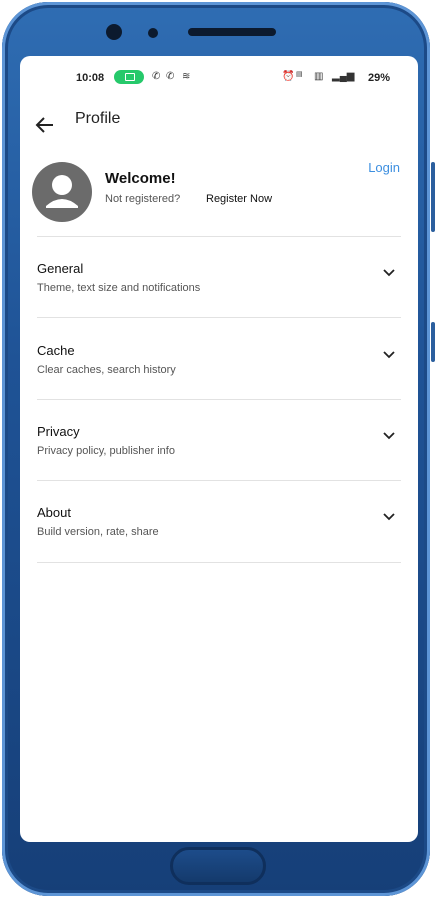 The height and width of the screenshot is (900, 436). What do you see at coordinates (98, 118) in the screenshot?
I see `page-title: Profile` at bounding box center [98, 118].